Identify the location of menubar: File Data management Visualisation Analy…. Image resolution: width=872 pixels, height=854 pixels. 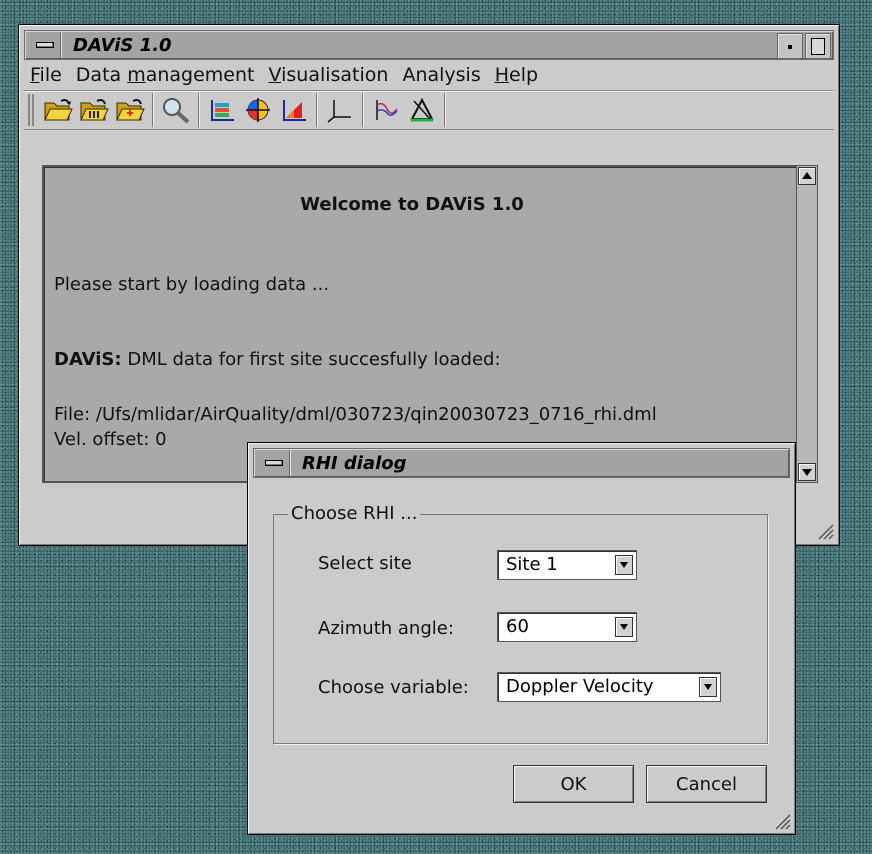
(429, 75).